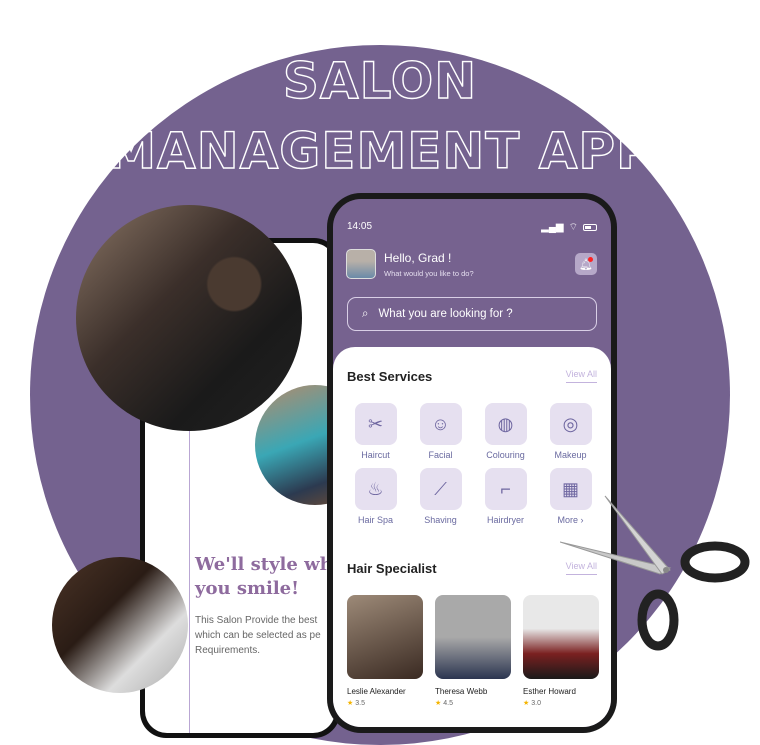 The width and height of the screenshot is (760, 745). I want to click on colouring-icon: ◍, so click(505, 424).